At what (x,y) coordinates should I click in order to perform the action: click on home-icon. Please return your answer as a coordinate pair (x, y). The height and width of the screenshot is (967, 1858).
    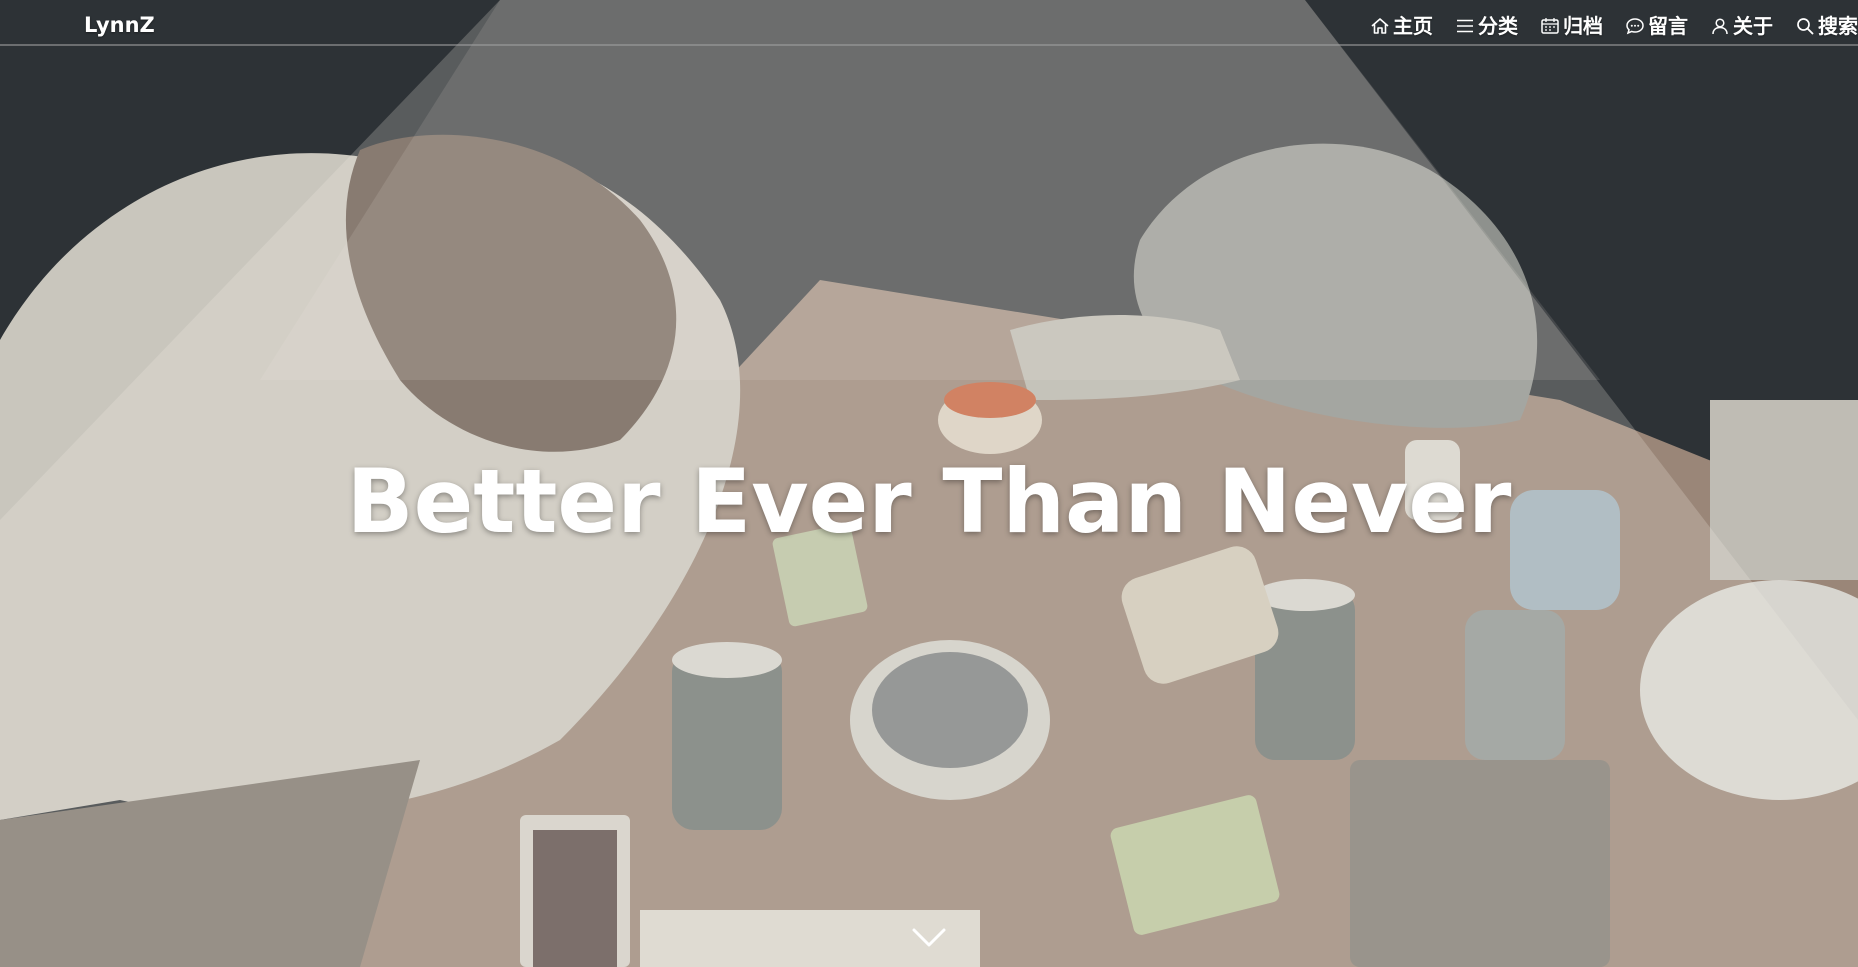
    Looking at the image, I should click on (1380, 26).